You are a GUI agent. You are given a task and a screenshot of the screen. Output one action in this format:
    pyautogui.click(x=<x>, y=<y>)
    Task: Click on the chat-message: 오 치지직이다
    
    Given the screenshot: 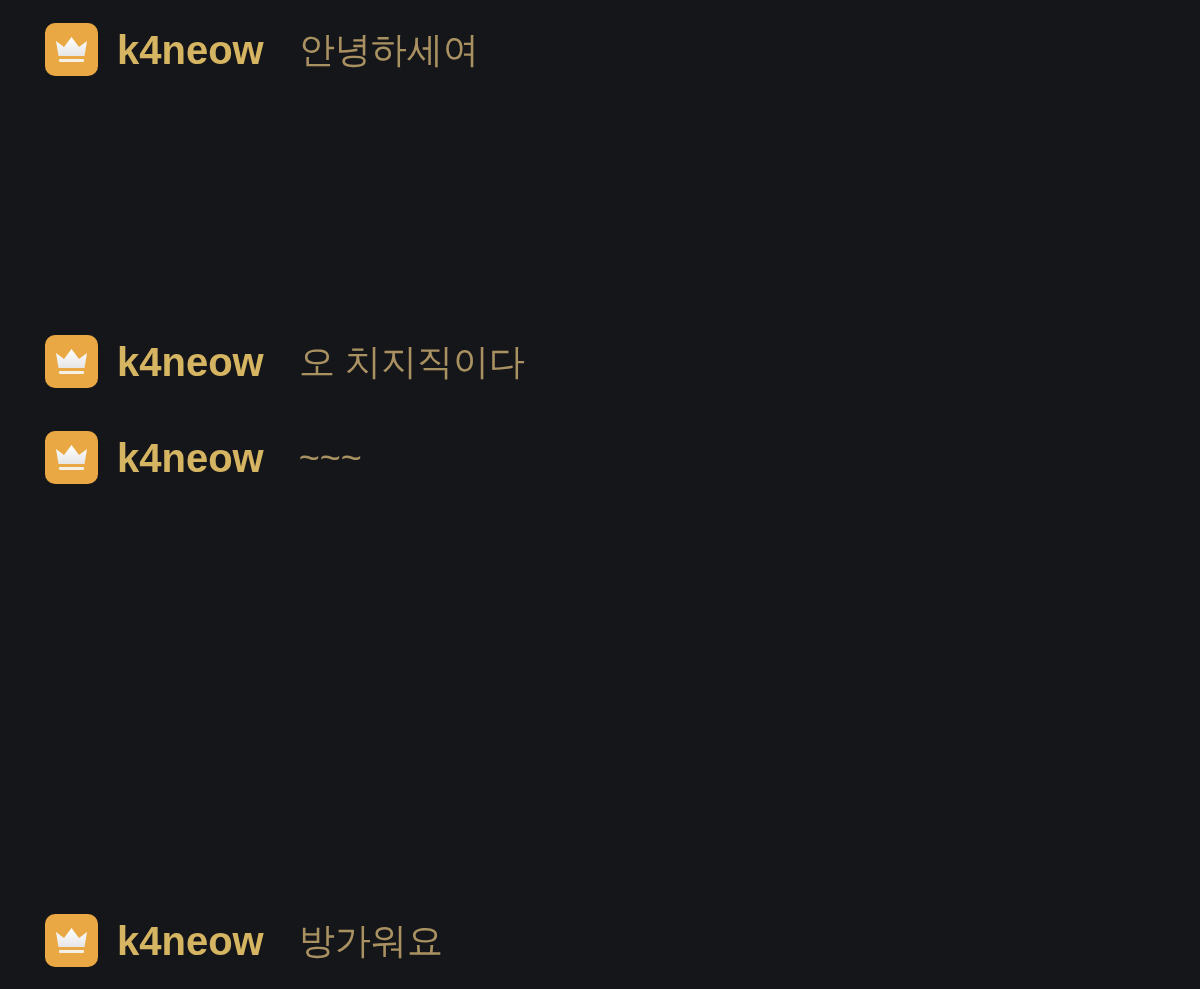 What is the action you would take?
    pyautogui.click(x=411, y=361)
    